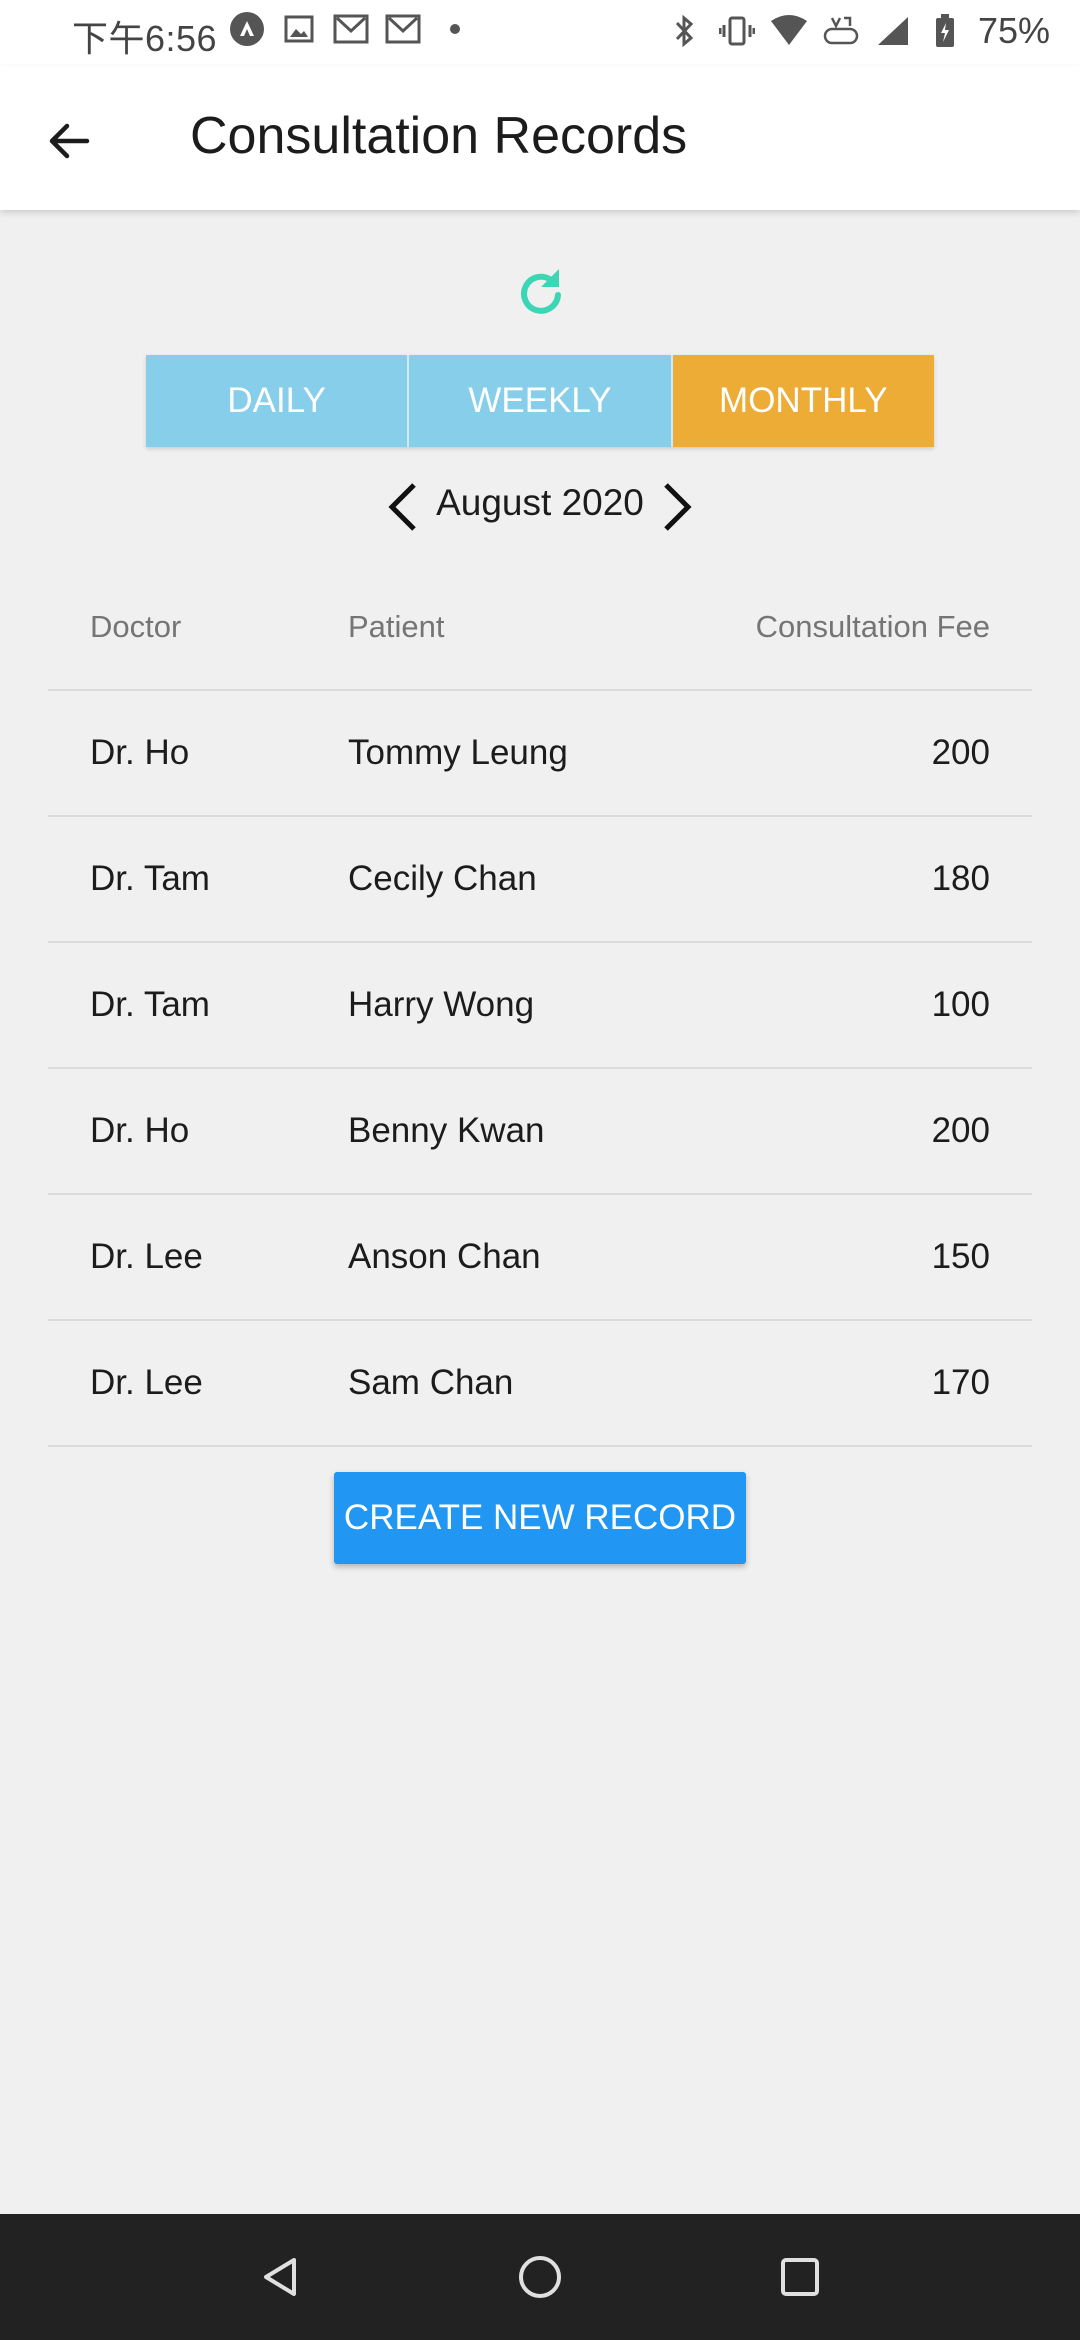  What do you see at coordinates (540, 502) in the screenshot?
I see `month-label: August 2020` at bounding box center [540, 502].